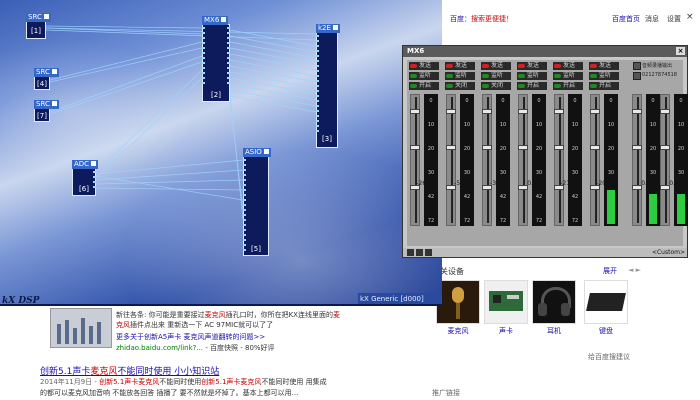 Image resolution: width=700 pixels, height=400 pixels. I want to click on result-snippet-line: 克风插件点出来 重新选一下 AC 97MIC就可以了了, so click(195, 325).